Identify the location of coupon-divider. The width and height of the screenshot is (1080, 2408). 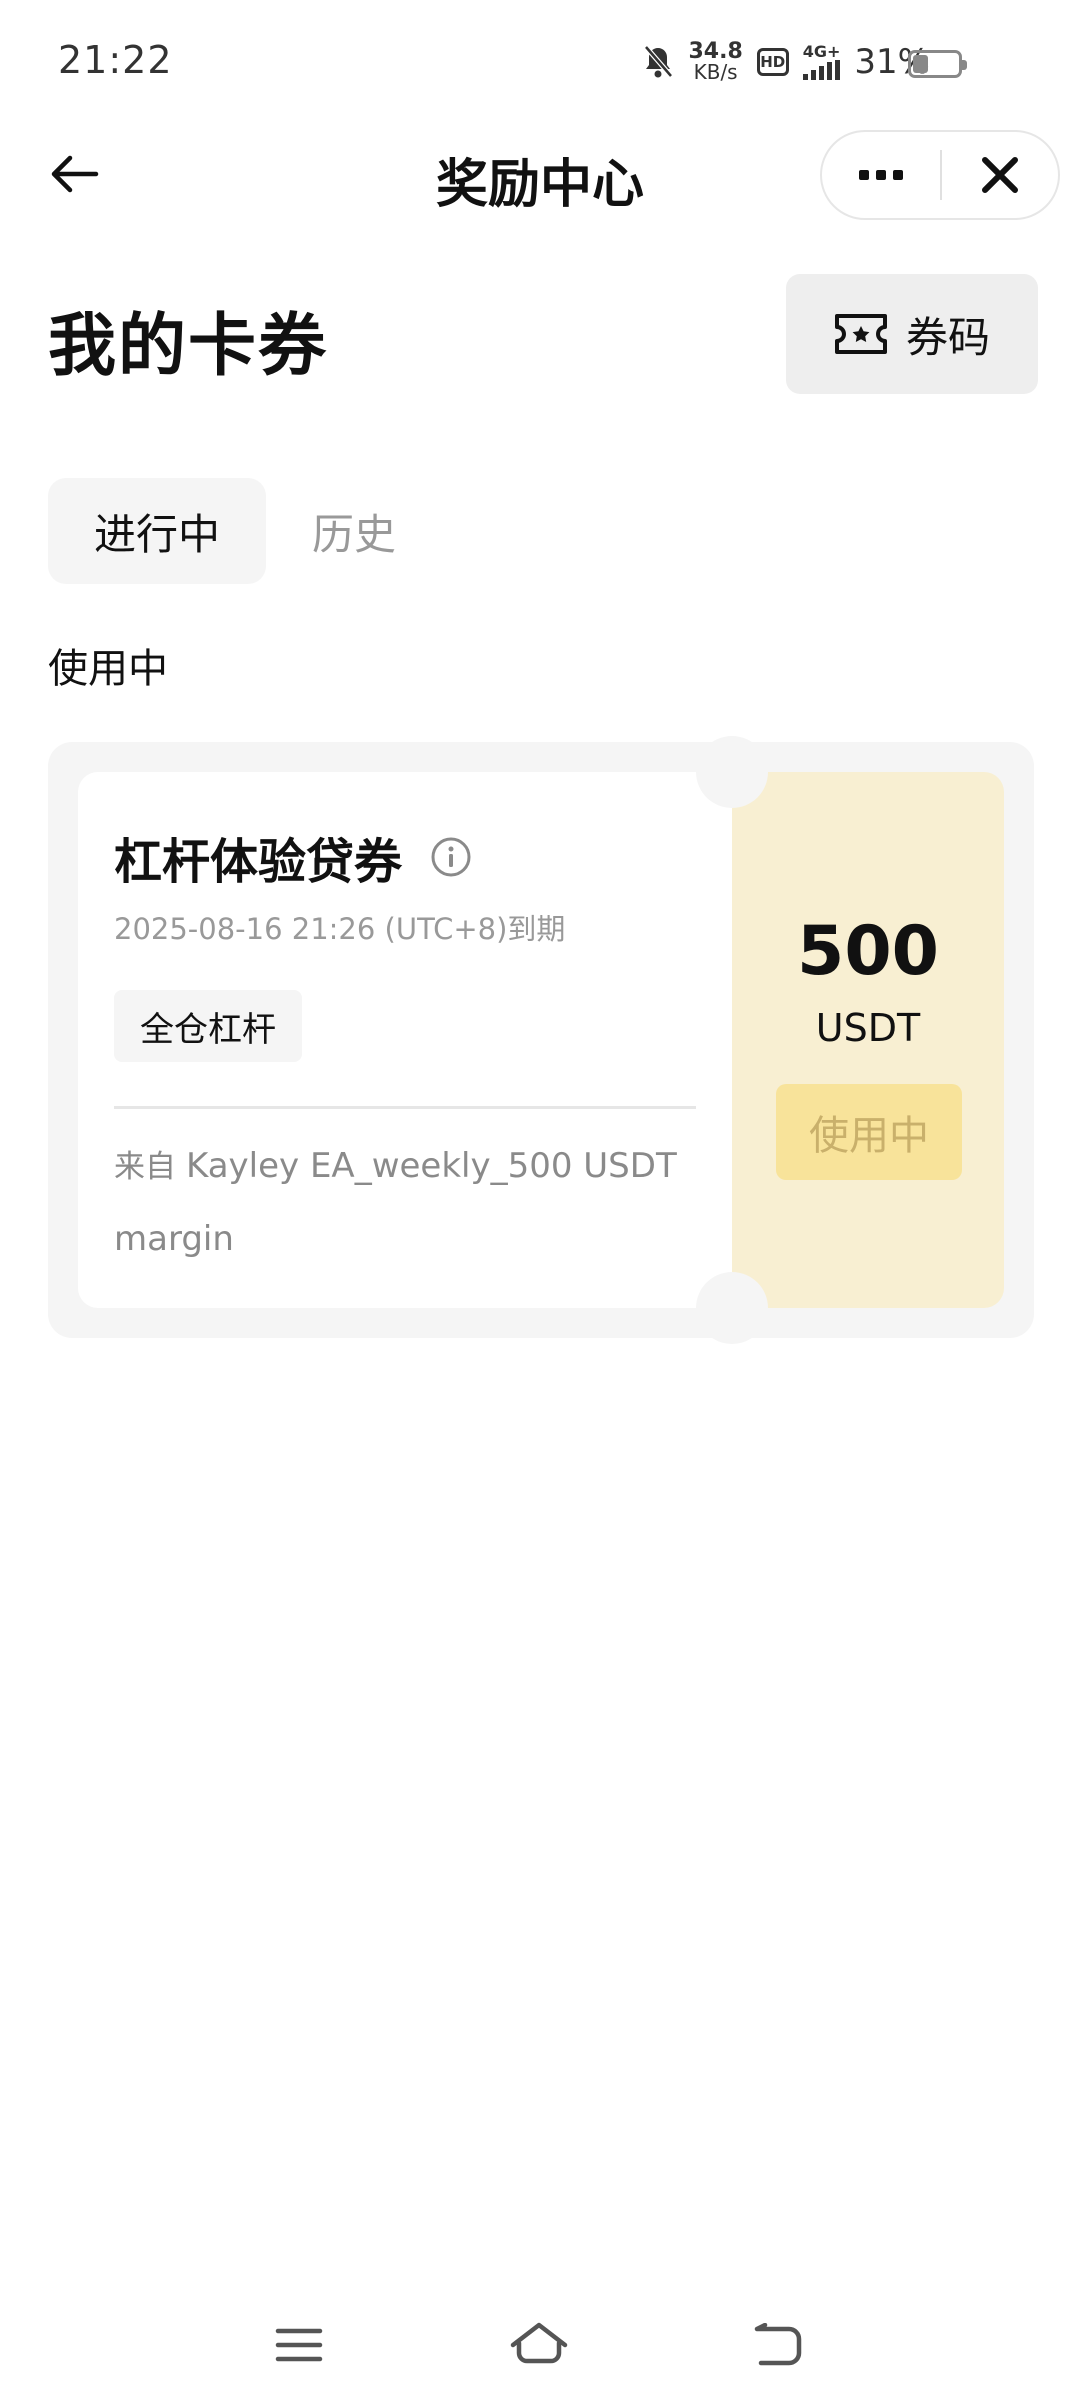
(405, 1107).